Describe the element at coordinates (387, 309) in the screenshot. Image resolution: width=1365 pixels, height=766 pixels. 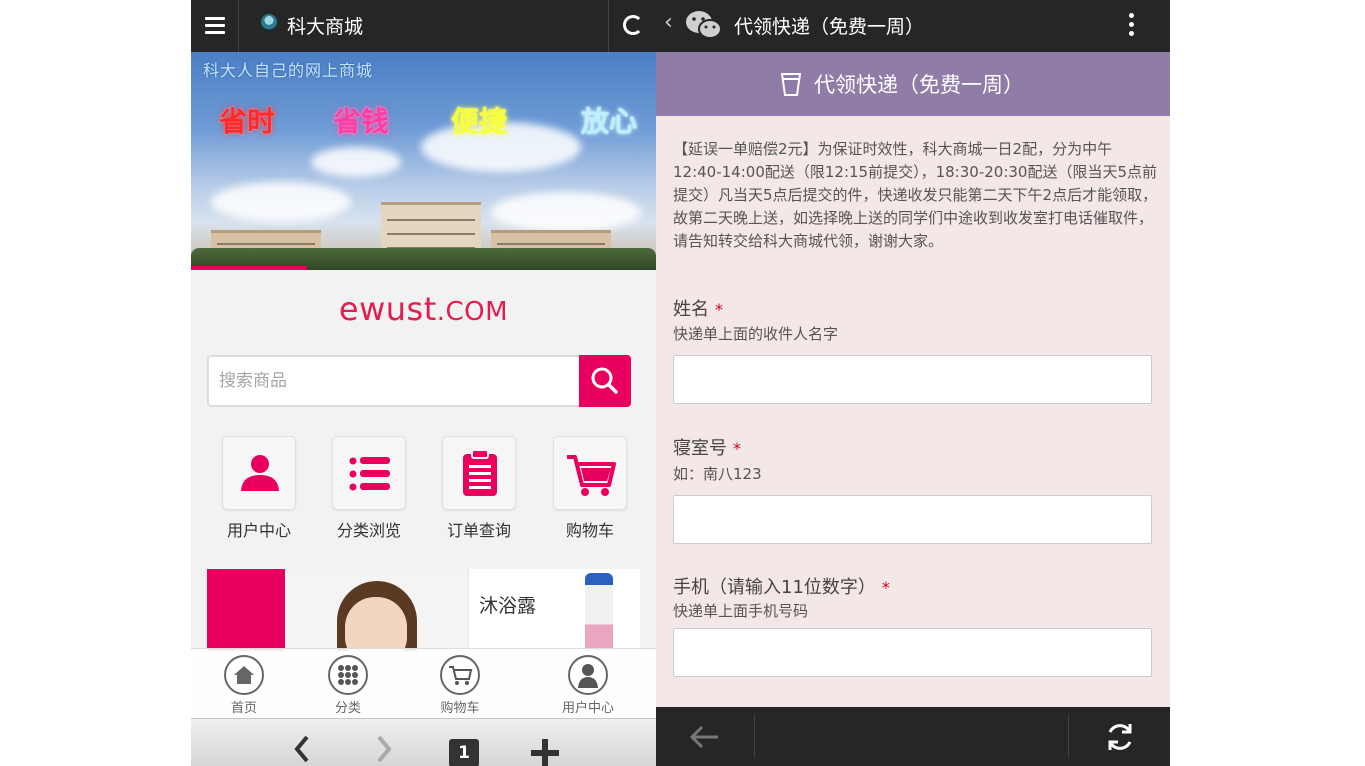
I see `logo-main: ewust` at that location.